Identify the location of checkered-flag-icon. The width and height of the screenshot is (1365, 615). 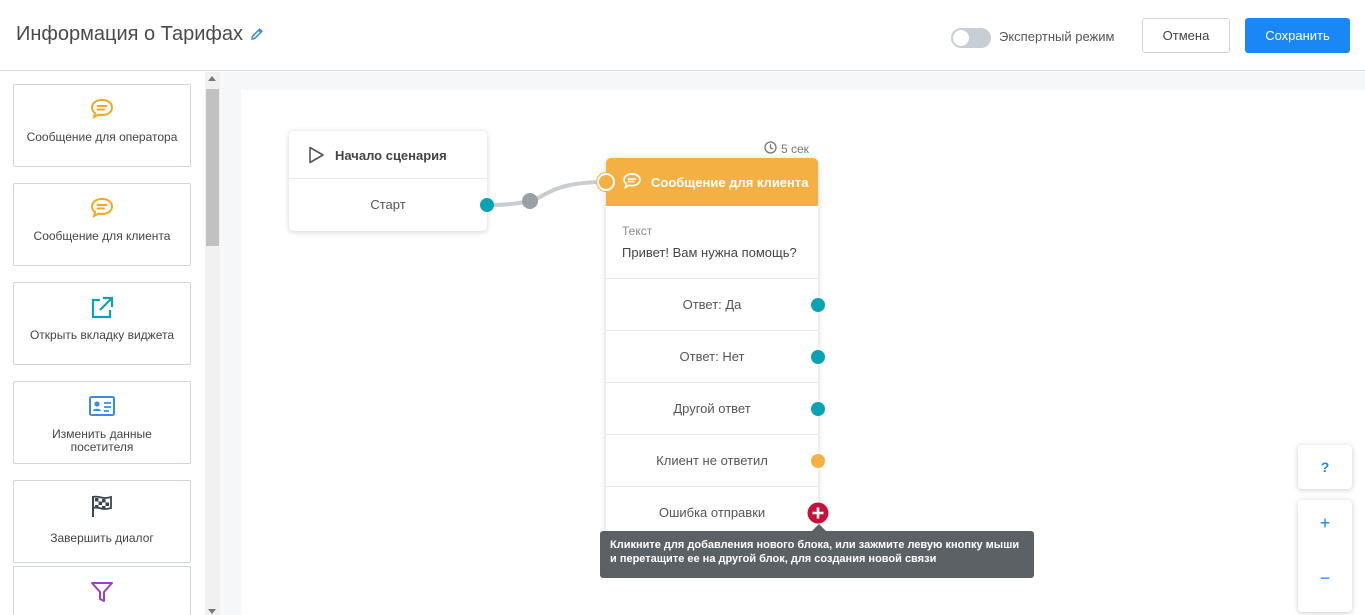
(102, 506).